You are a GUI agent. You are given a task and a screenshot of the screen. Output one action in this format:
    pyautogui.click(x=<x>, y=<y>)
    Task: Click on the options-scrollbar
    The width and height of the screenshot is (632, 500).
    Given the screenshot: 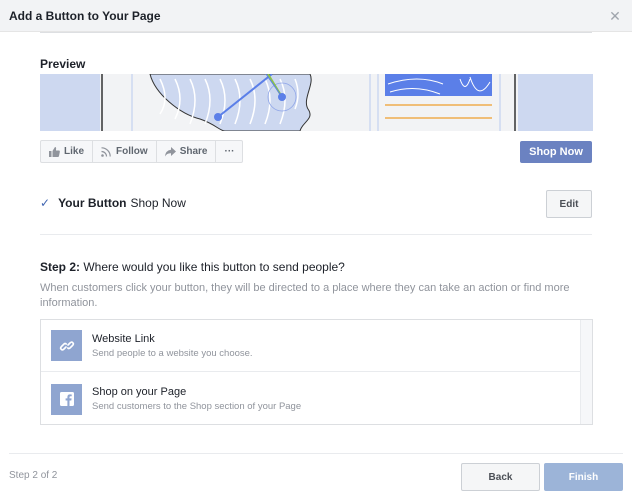 What is the action you would take?
    pyautogui.click(x=586, y=372)
    